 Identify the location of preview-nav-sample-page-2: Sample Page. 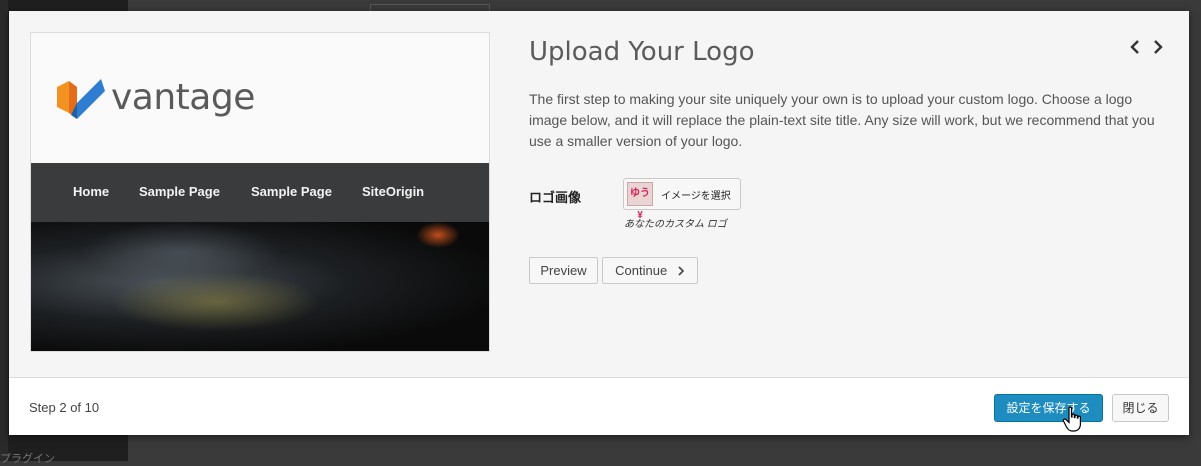
(291, 191).